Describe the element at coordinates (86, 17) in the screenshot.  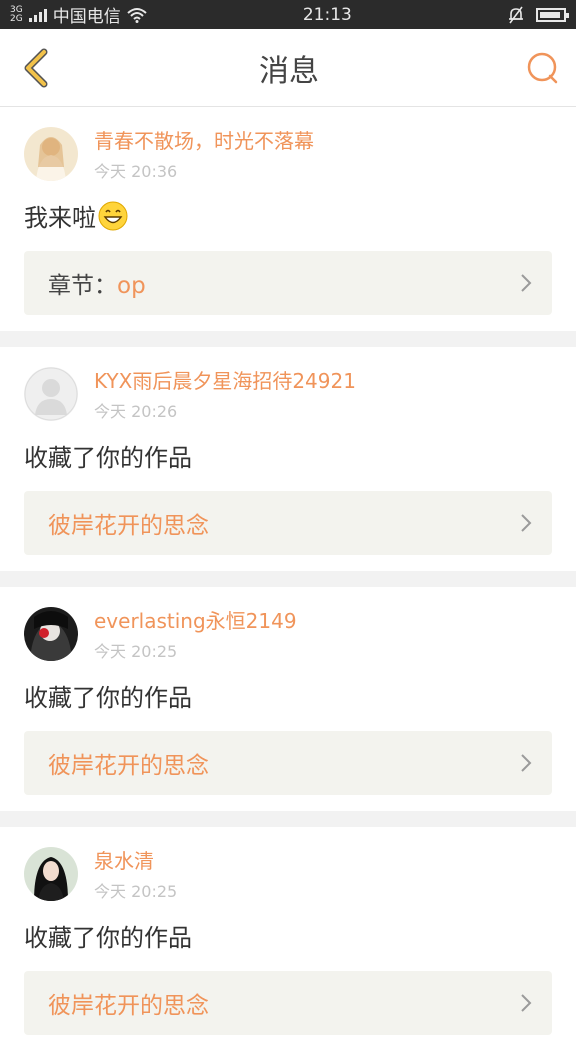
I see `carrier-name: 中国电信` at that location.